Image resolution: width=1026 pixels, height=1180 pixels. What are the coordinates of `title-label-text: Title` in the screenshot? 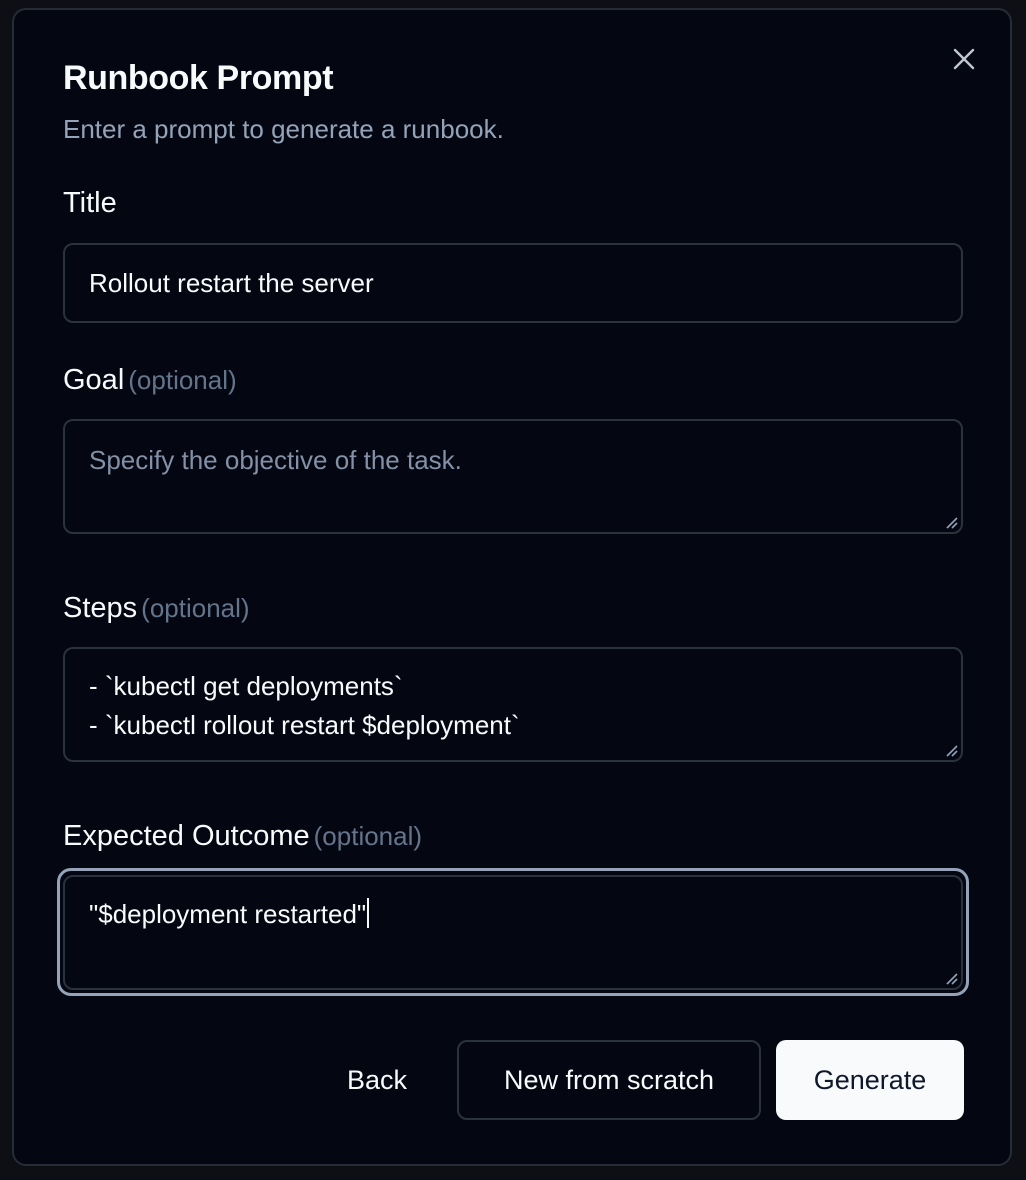 It's located at (90, 203).